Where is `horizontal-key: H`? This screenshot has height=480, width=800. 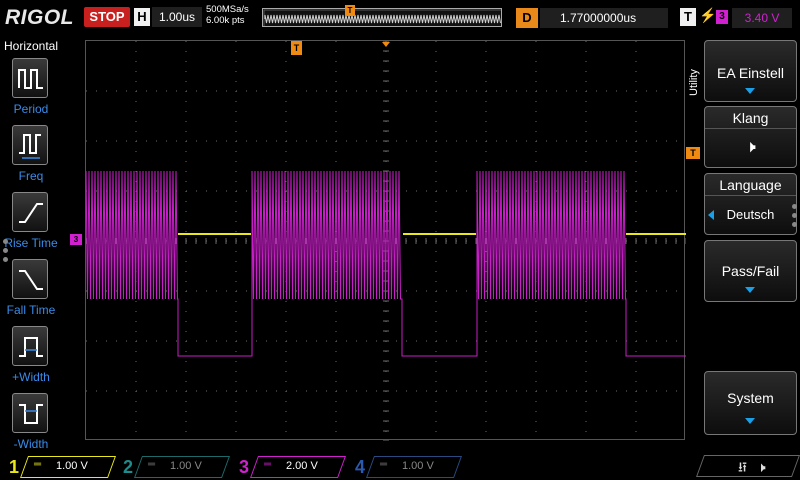
horizontal-key: H is located at coordinates (142, 17).